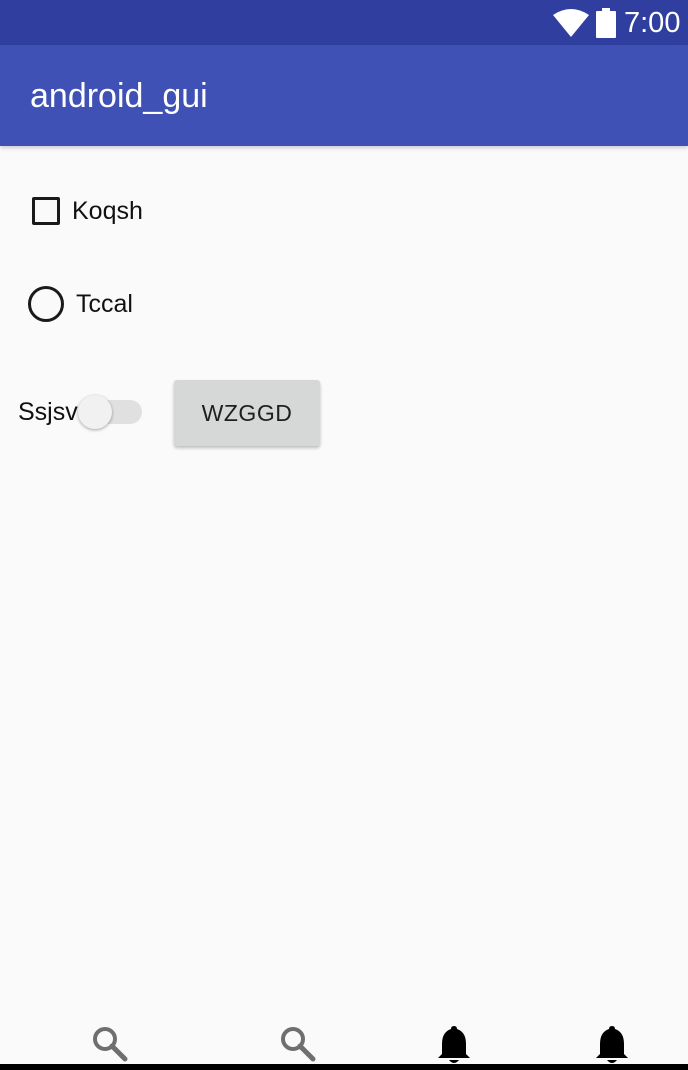  Describe the element at coordinates (344, 1067) in the screenshot. I see `bottom-divider` at that location.